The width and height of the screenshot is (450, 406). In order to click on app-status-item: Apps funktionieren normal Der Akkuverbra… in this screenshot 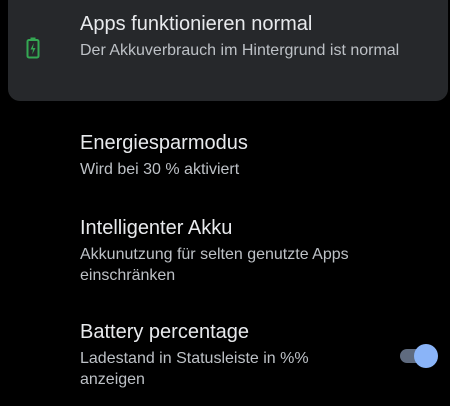, I will do `click(250, 36)`.